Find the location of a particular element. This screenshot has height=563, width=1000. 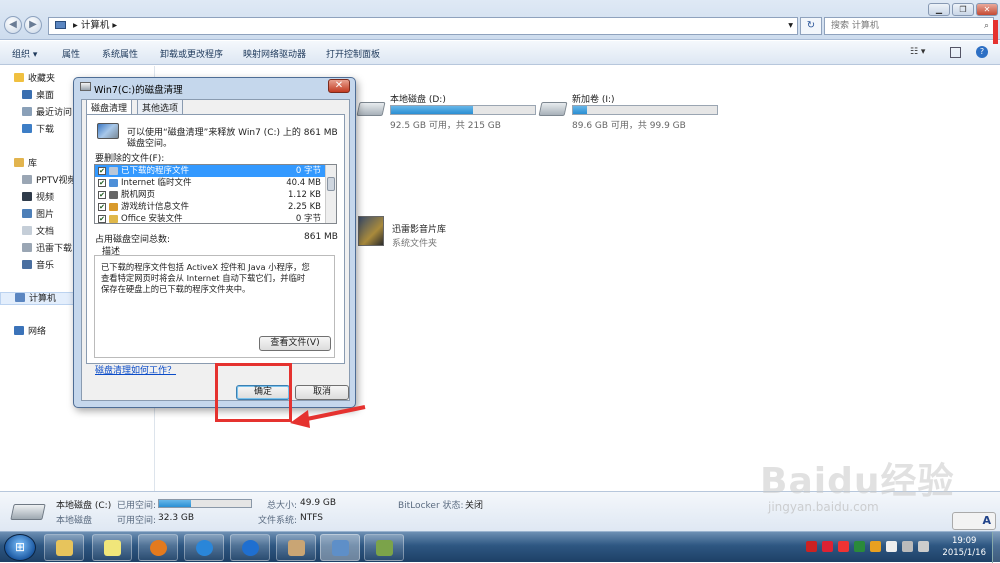

drive-i-size: 89.6 GB 可用，共 99.9 GB is located at coordinates (629, 126).